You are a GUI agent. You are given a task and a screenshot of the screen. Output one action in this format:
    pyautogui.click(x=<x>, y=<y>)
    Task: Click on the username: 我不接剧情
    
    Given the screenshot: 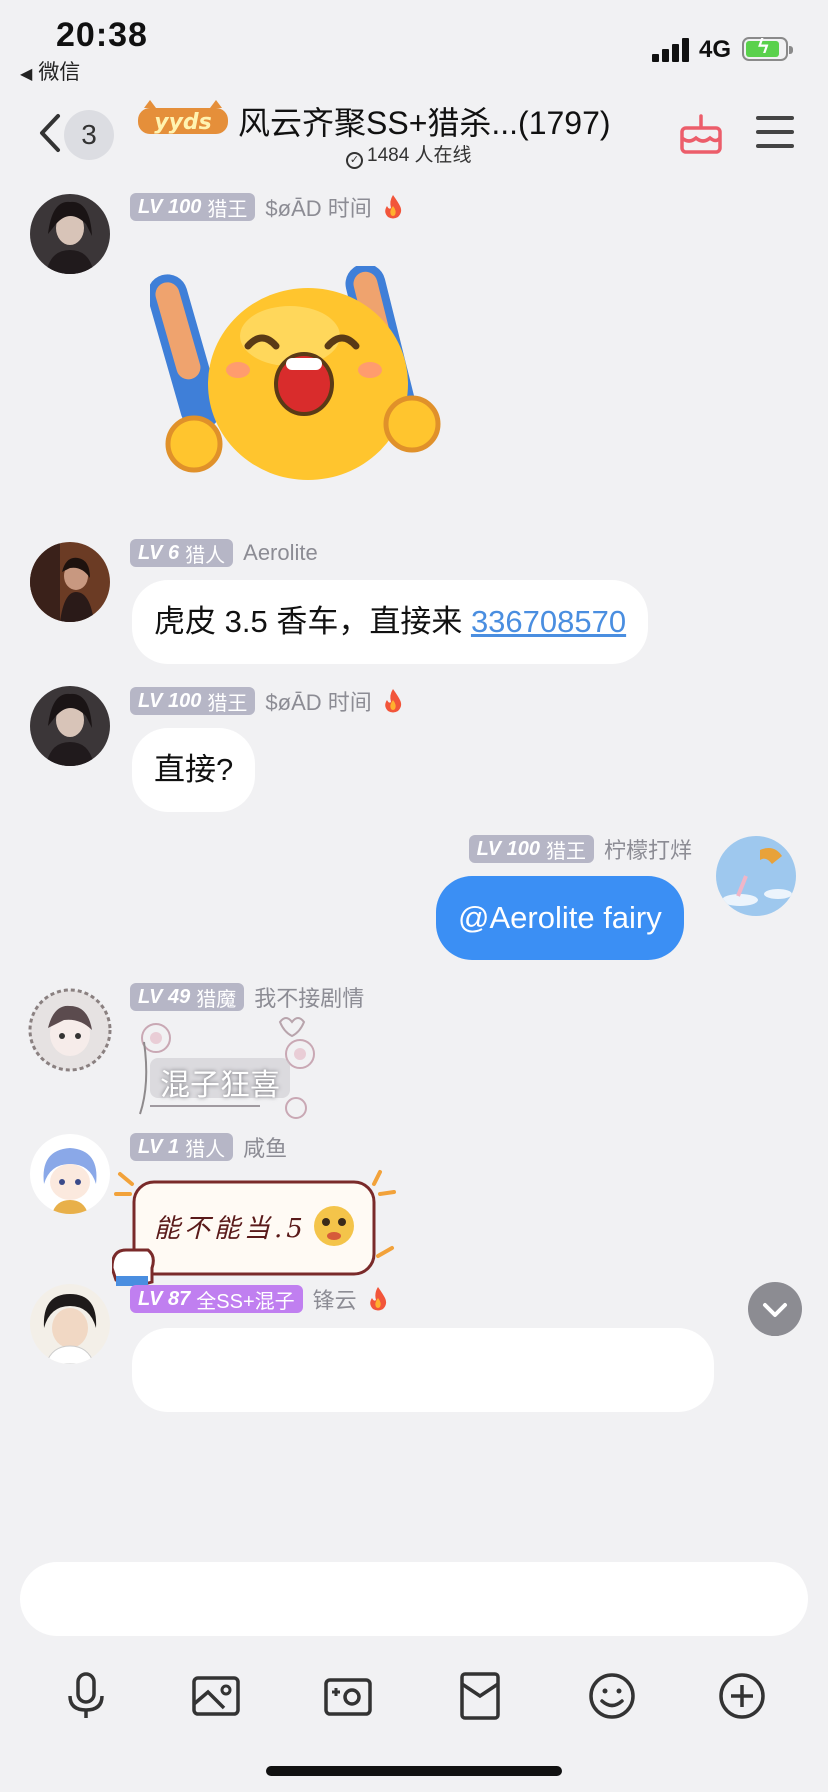 What is the action you would take?
    pyautogui.click(x=309, y=997)
    